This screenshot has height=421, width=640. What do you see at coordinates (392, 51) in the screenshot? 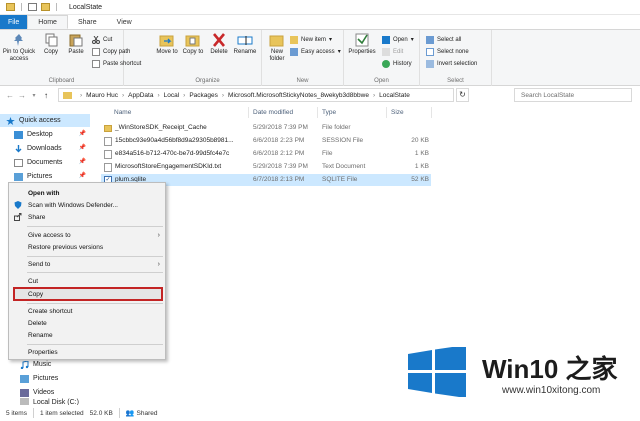
I see `edit-button: Edit` at bounding box center [392, 51].